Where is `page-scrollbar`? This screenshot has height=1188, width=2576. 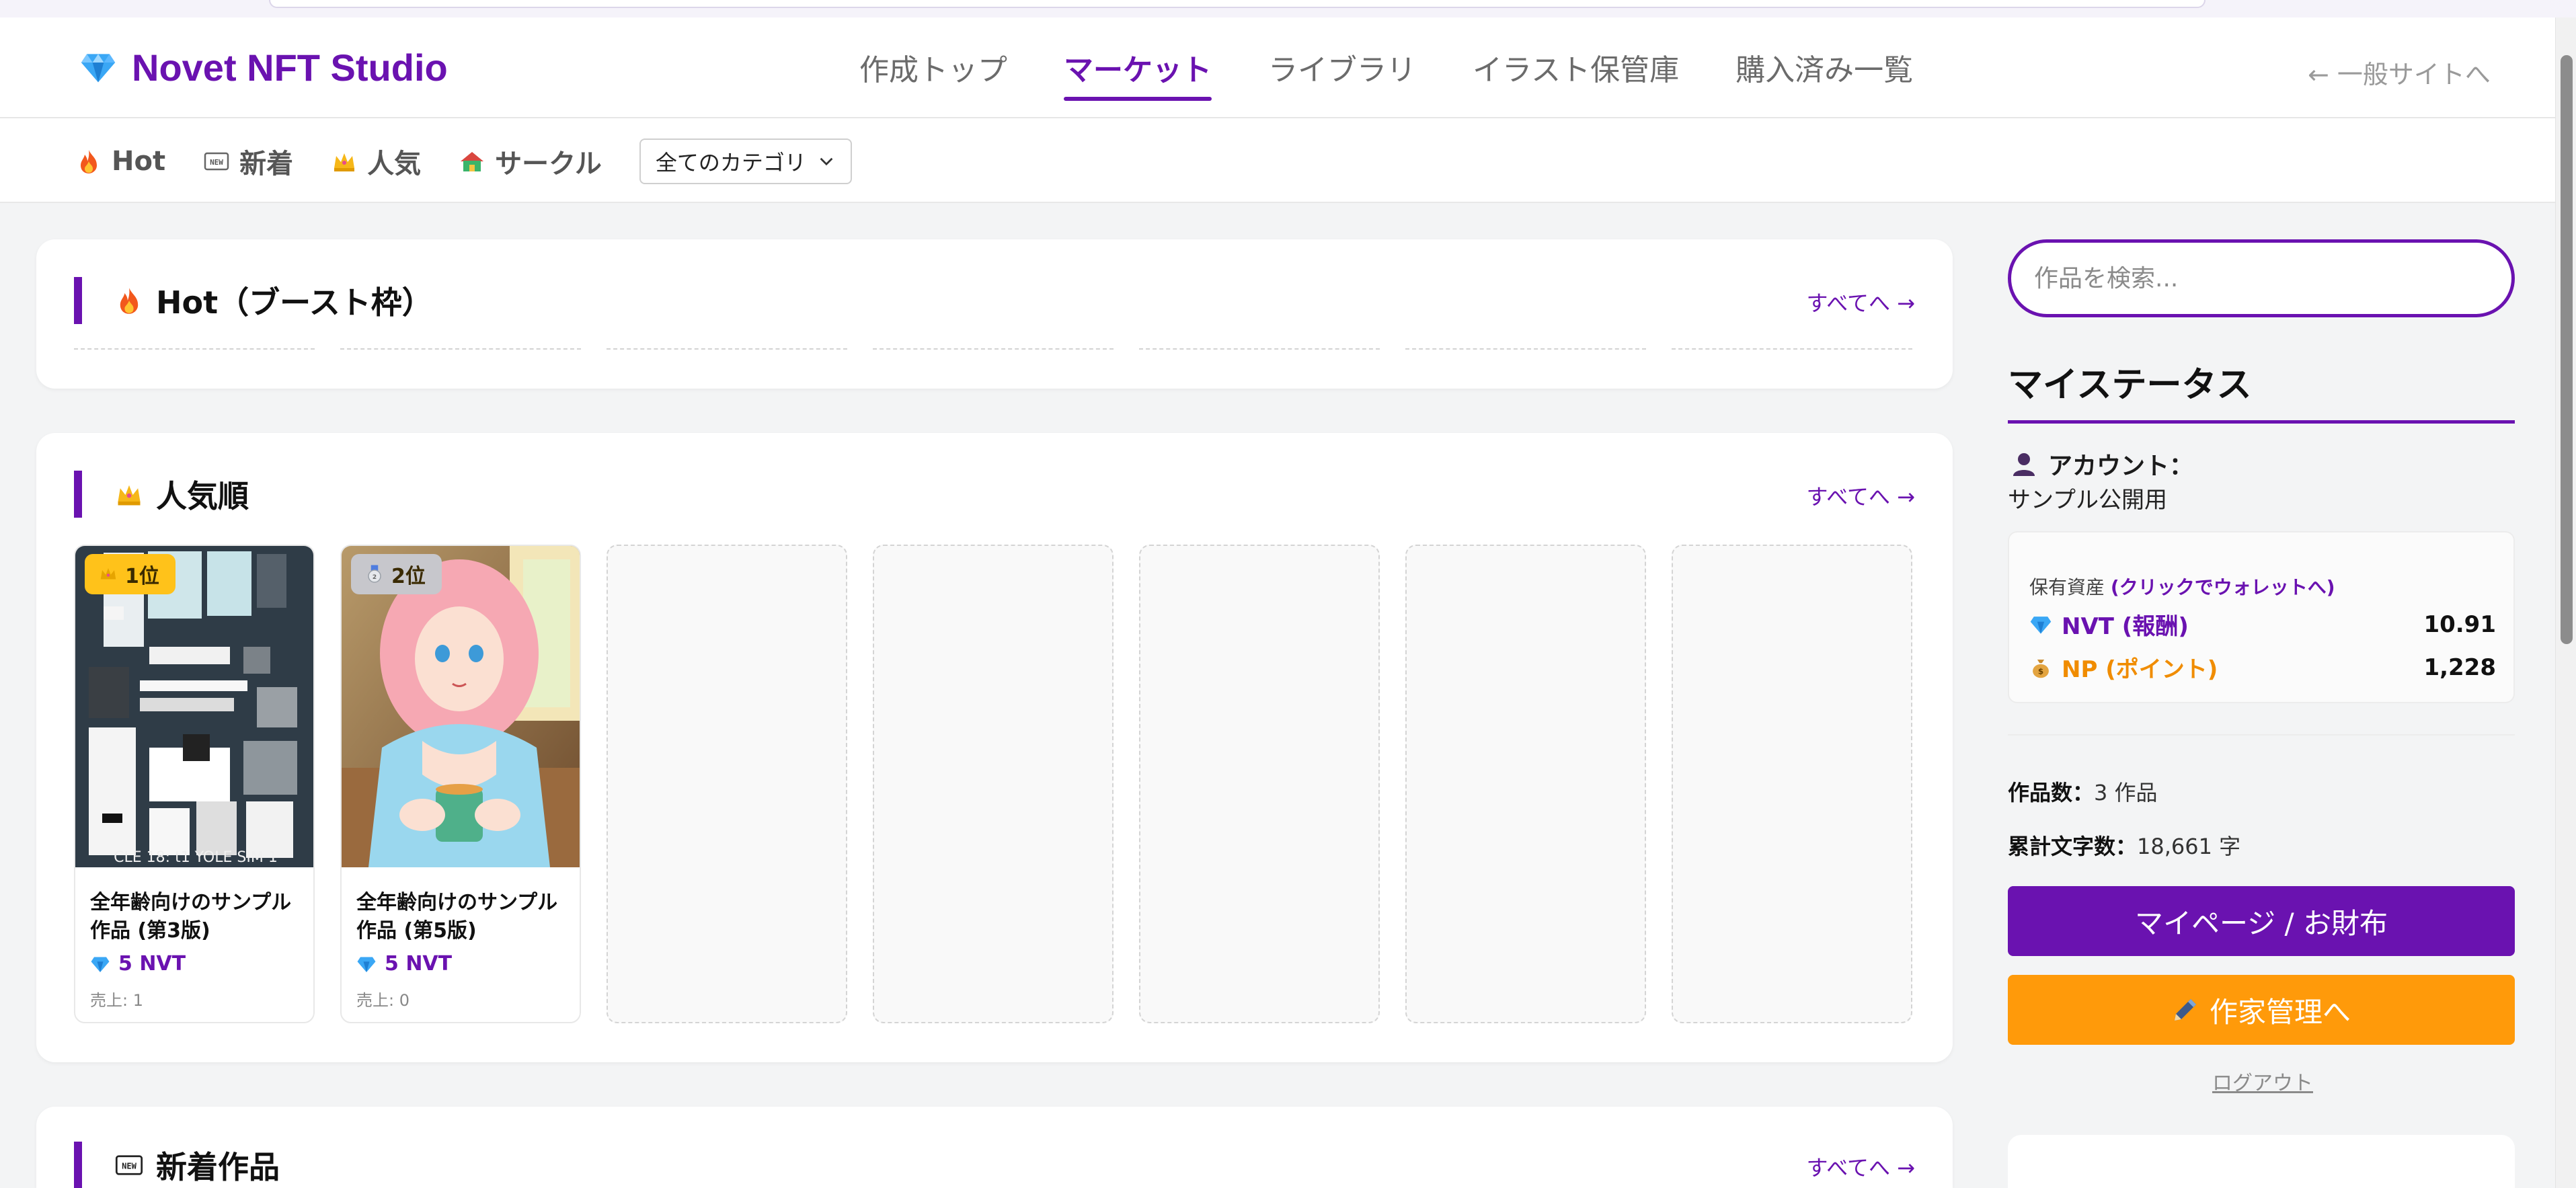
page-scrollbar is located at coordinates (2566, 602).